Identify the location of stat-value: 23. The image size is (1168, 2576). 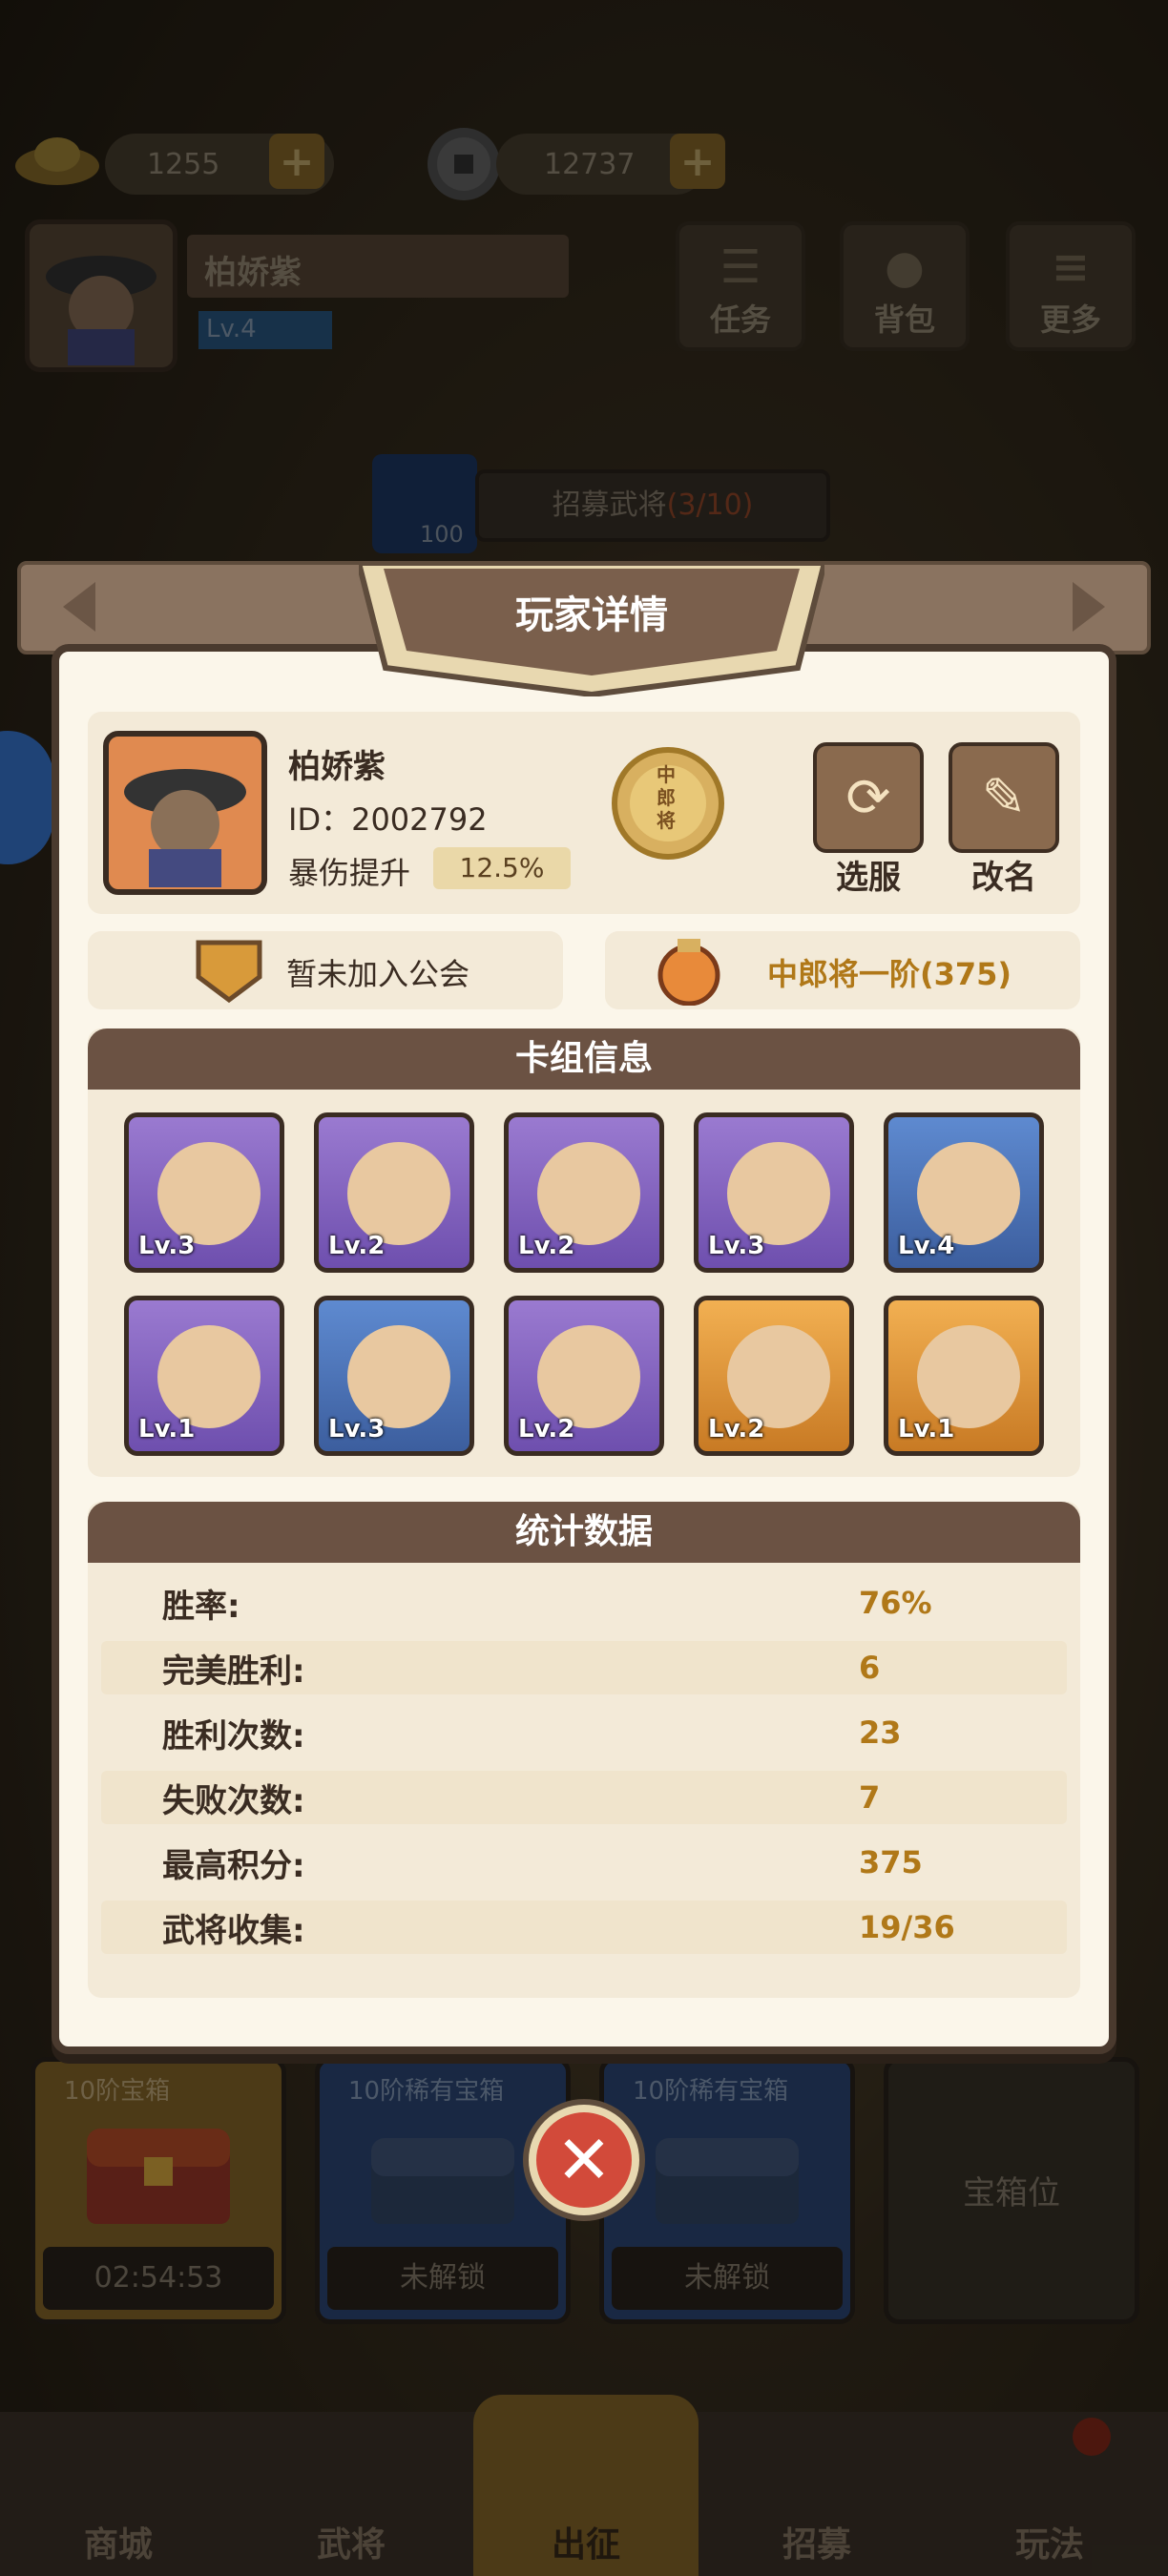
(880, 1732).